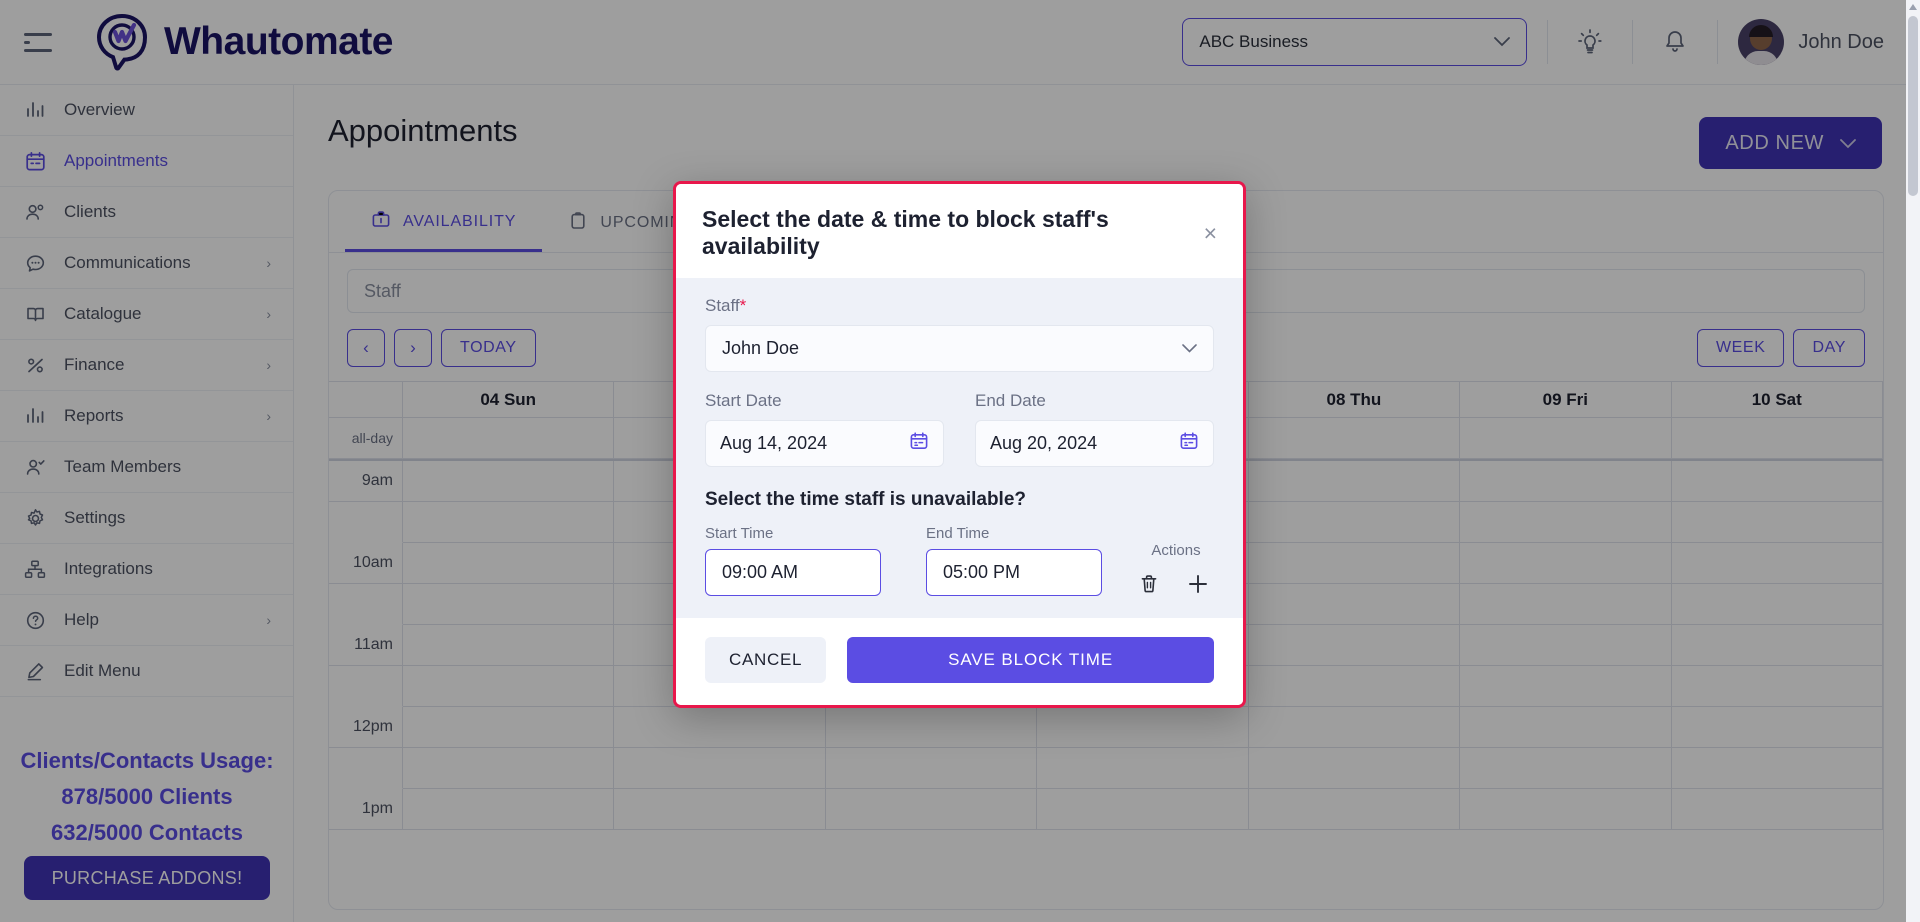 Image resolution: width=1920 pixels, height=922 pixels. Describe the element at coordinates (1913, 461) in the screenshot. I see `page-scrollbar` at that location.